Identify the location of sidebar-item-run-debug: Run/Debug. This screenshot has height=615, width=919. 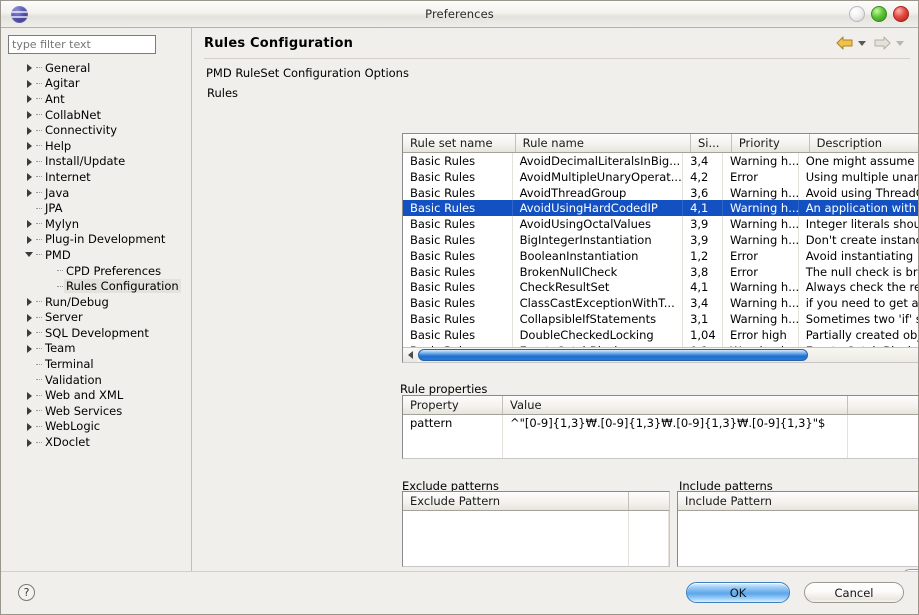
(96, 302).